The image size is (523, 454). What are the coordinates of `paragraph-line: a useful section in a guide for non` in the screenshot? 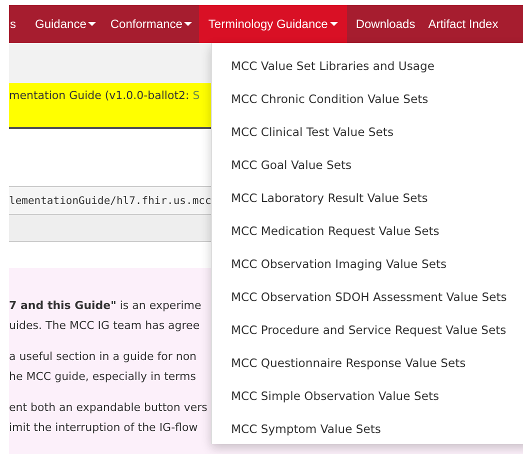 It's located at (103, 357).